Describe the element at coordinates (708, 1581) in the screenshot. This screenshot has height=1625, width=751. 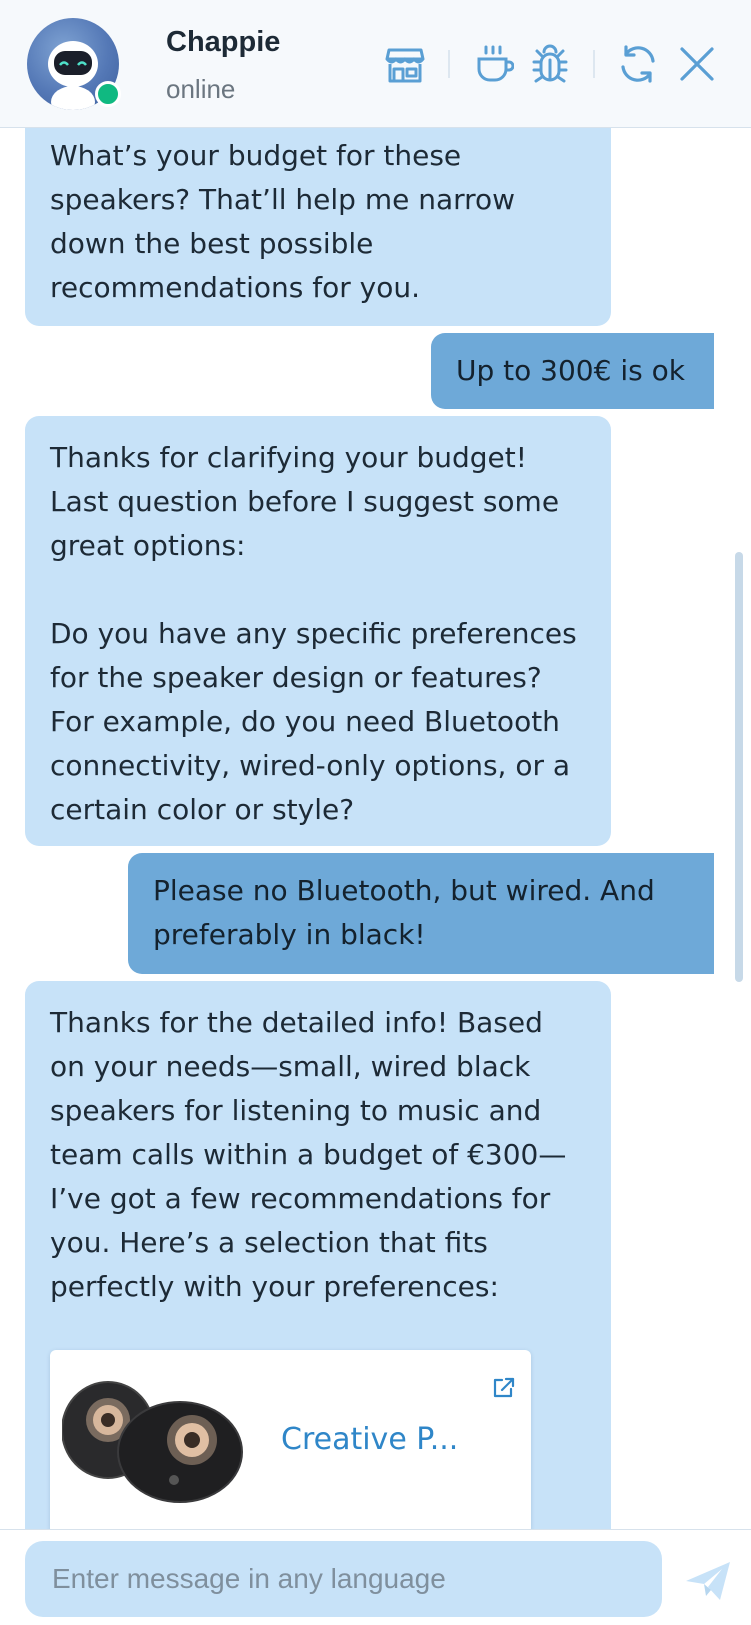
I see `send-icon` at that location.